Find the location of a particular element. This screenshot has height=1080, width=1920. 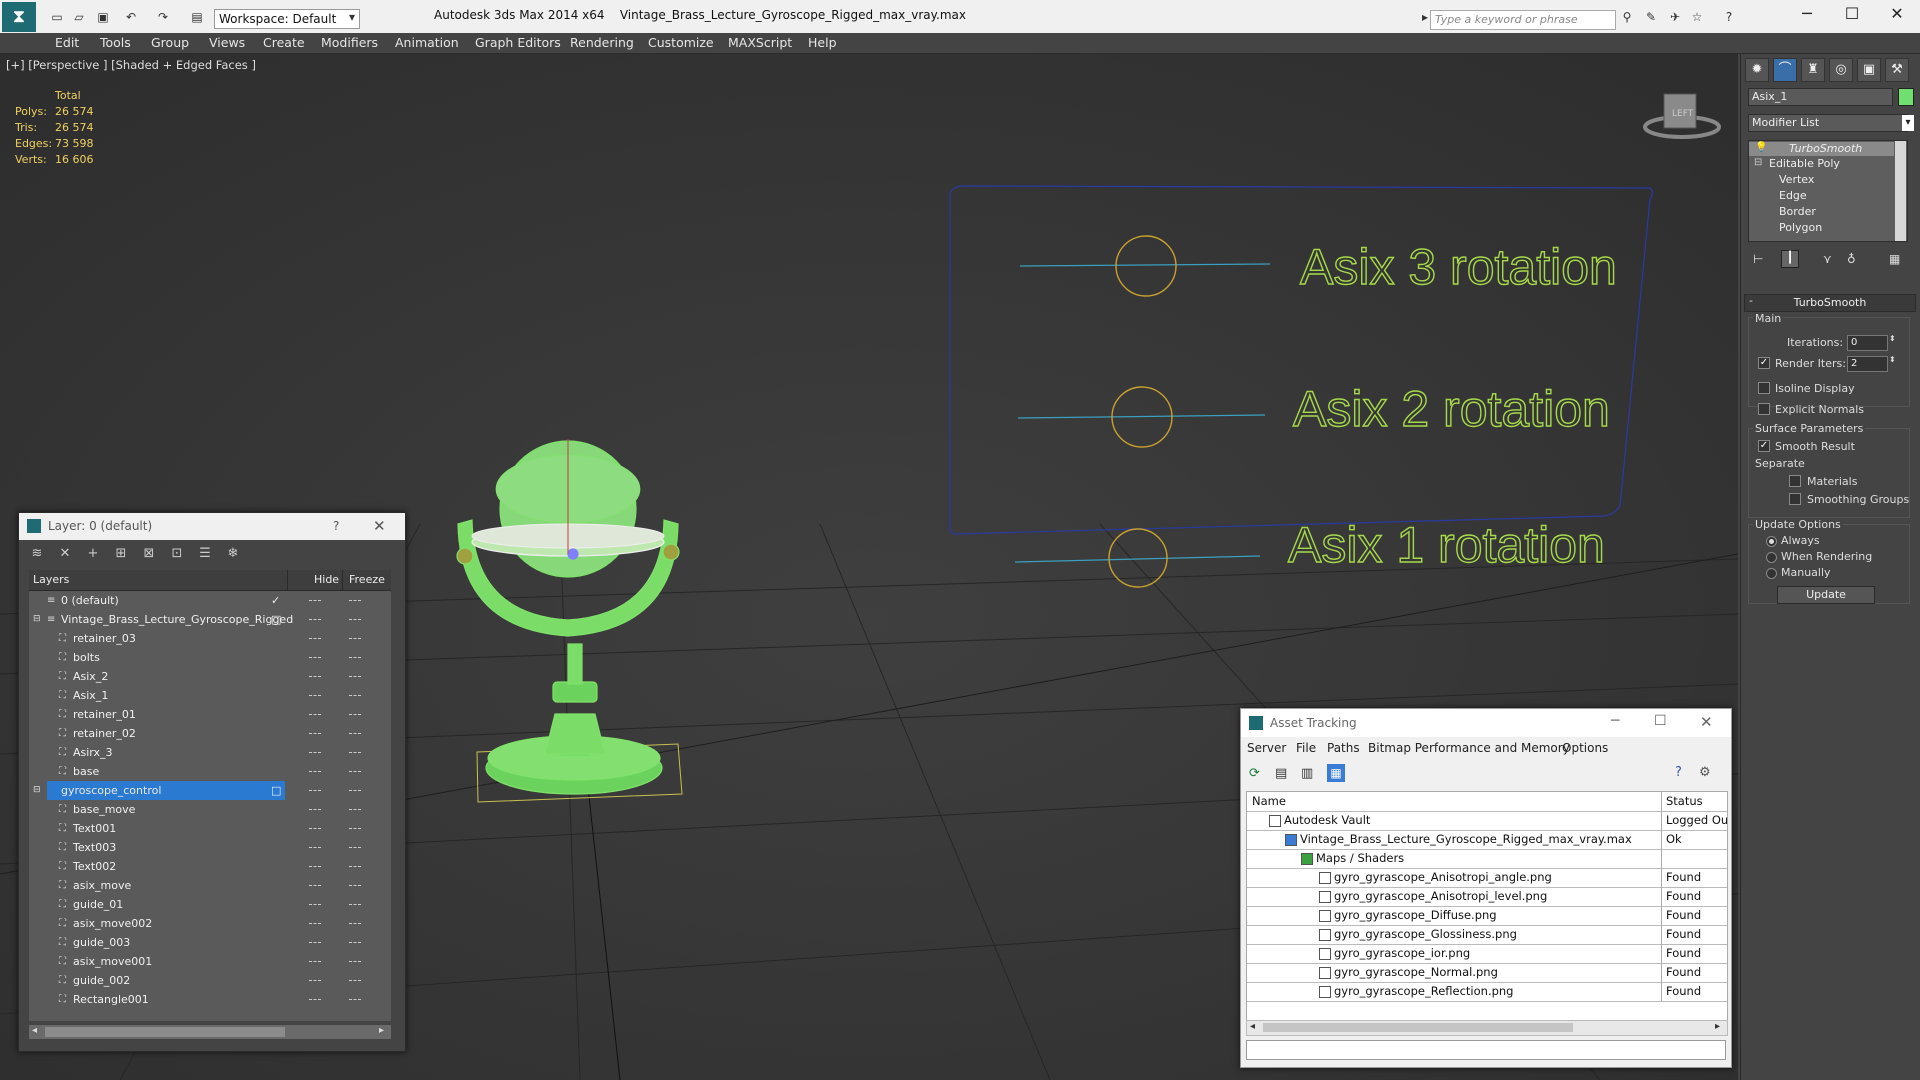

stack-item-vertex: Vertex is located at coordinates (1796, 179).